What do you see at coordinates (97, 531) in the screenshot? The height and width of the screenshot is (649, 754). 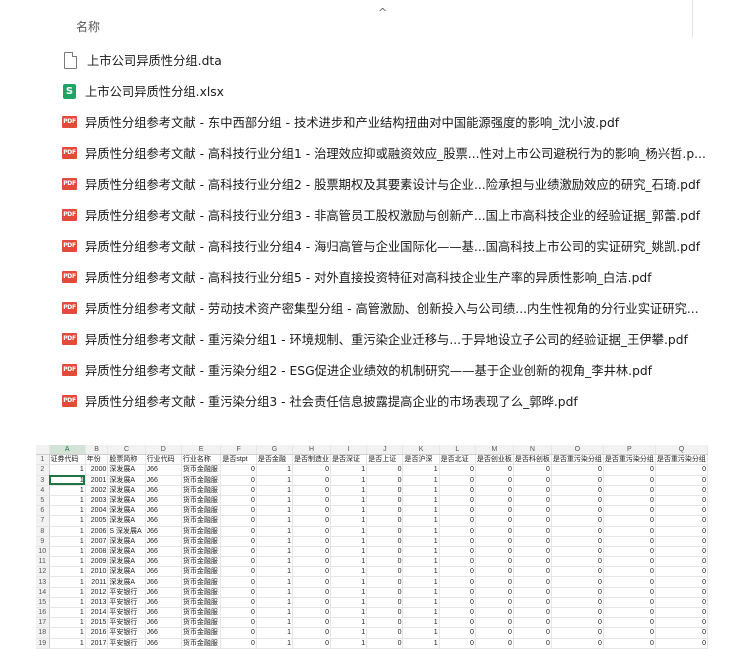 I see `sheet-cell: 2006` at bounding box center [97, 531].